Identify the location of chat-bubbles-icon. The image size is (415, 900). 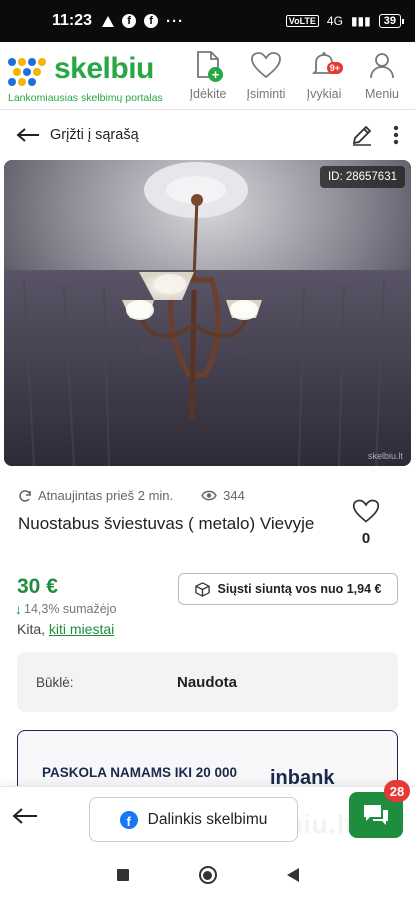
(376, 815).